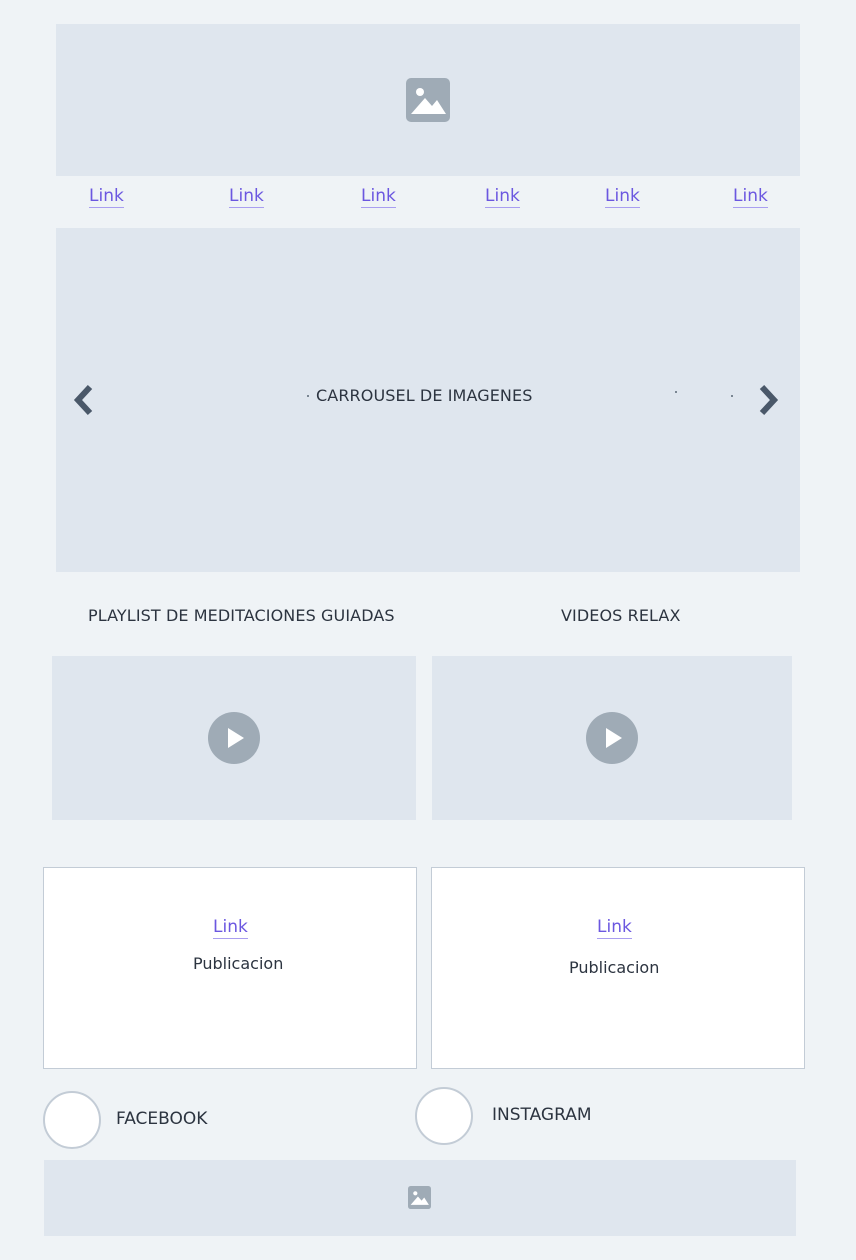 The image size is (856, 1260). I want to click on facebook-avatar, so click(72, 1120).